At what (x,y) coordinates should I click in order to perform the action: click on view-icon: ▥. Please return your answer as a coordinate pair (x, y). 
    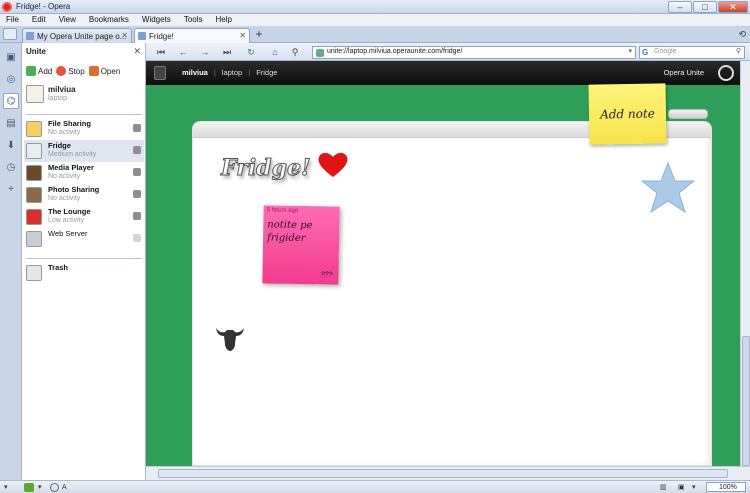
    Looking at the image, I should click on (663, 487).